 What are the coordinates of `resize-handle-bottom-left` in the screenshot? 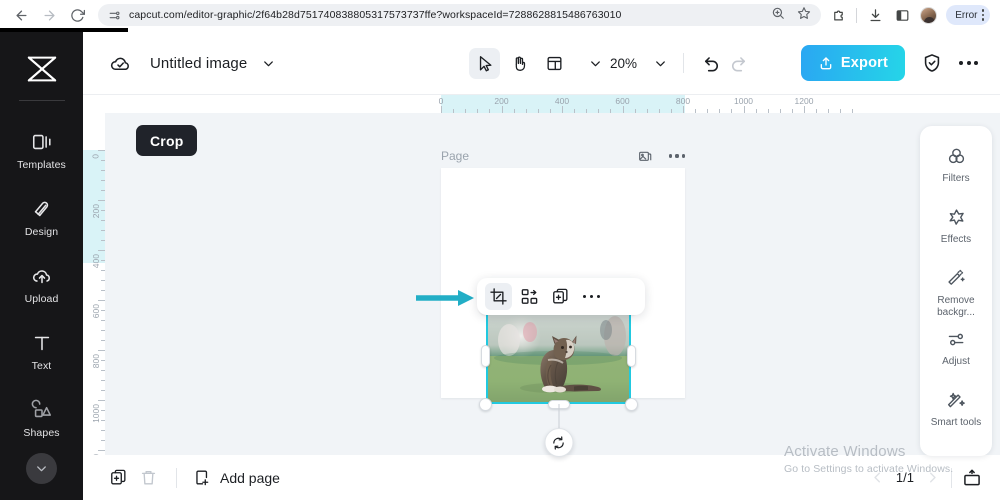 It's located at (485, 404).